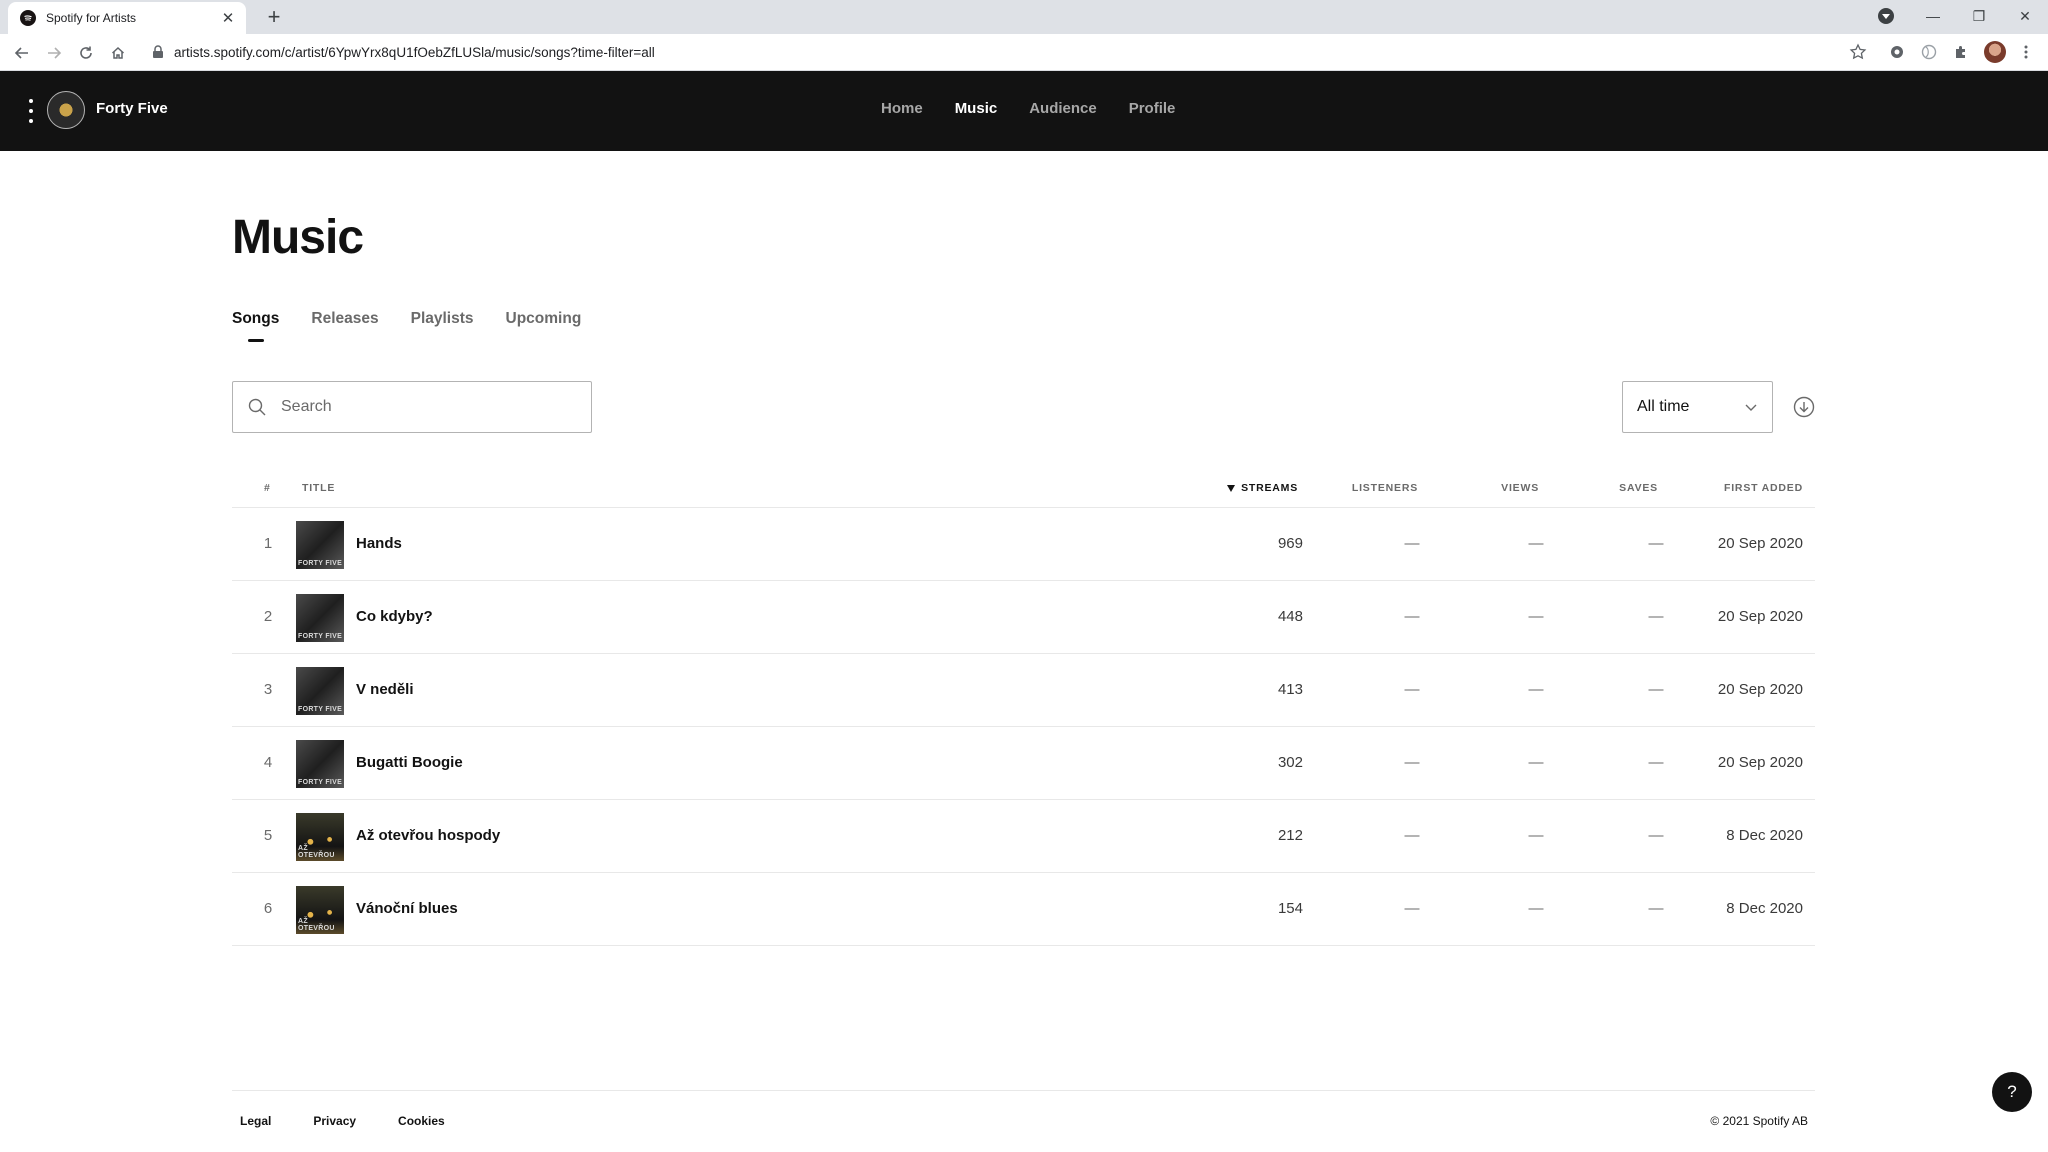 The image size is (2048, 1152). I want to click on browser-profile-avatar, so click(1995, 52).